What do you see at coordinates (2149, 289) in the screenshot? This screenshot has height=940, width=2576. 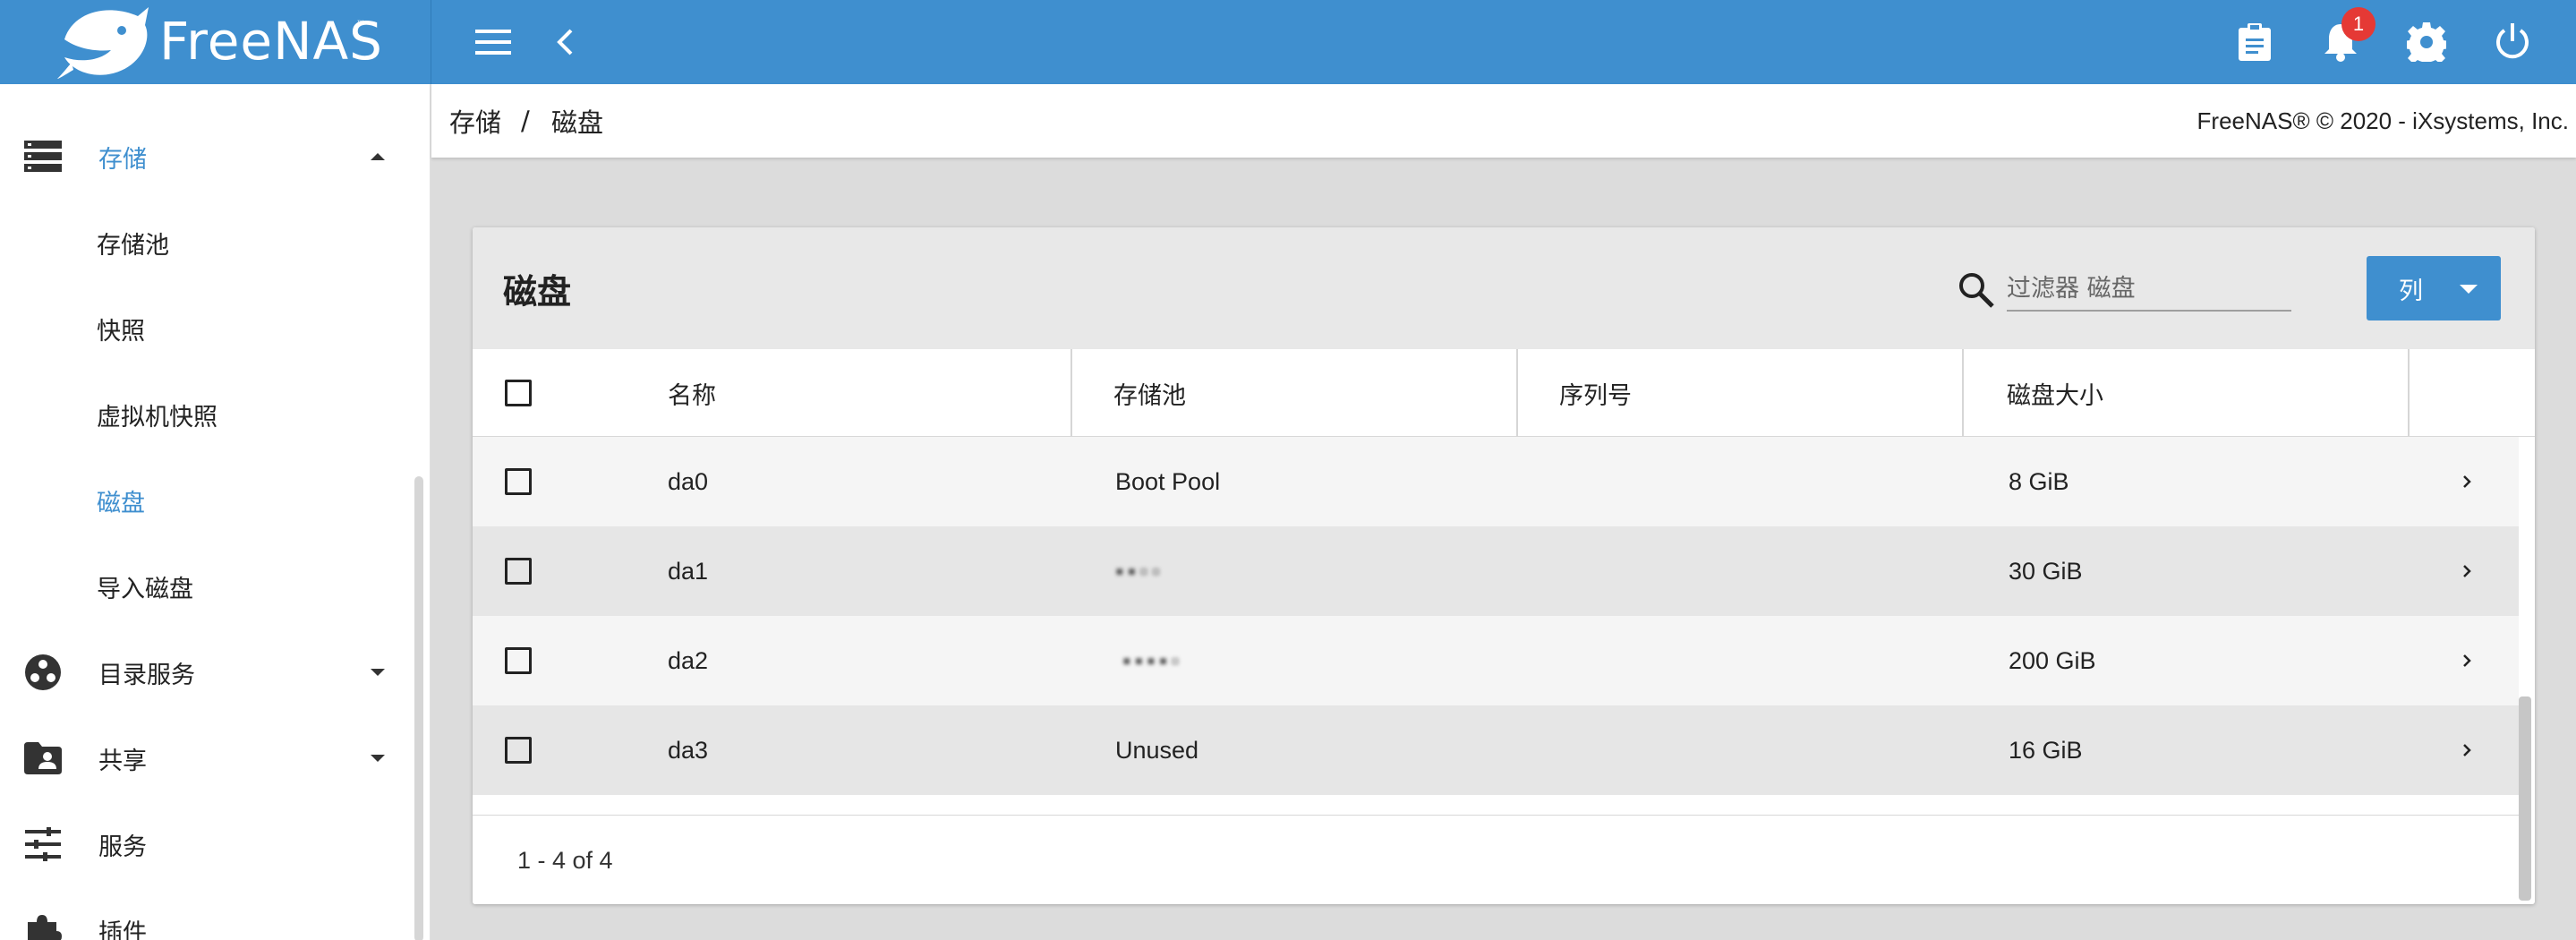 I see `filter-input` at bounding box center [2149, 289].